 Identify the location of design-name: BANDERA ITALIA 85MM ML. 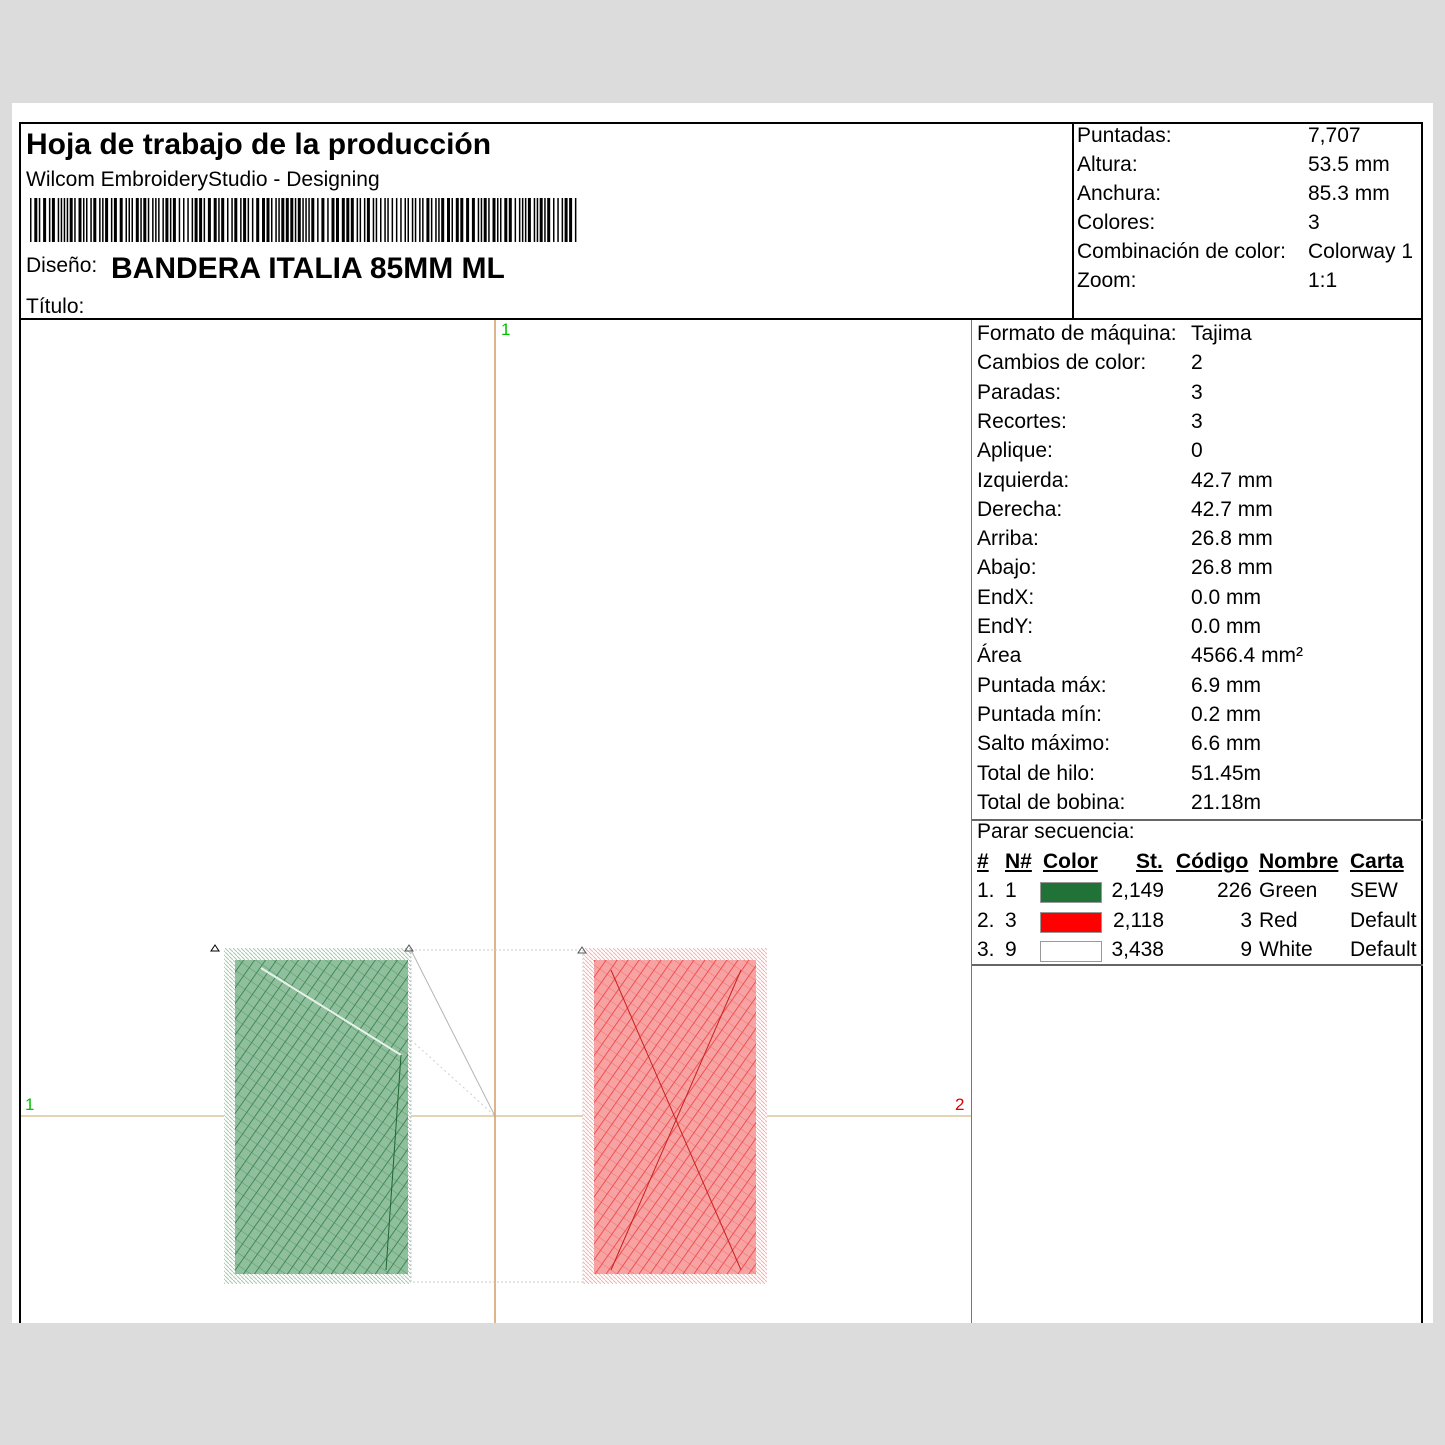
(308, 268).